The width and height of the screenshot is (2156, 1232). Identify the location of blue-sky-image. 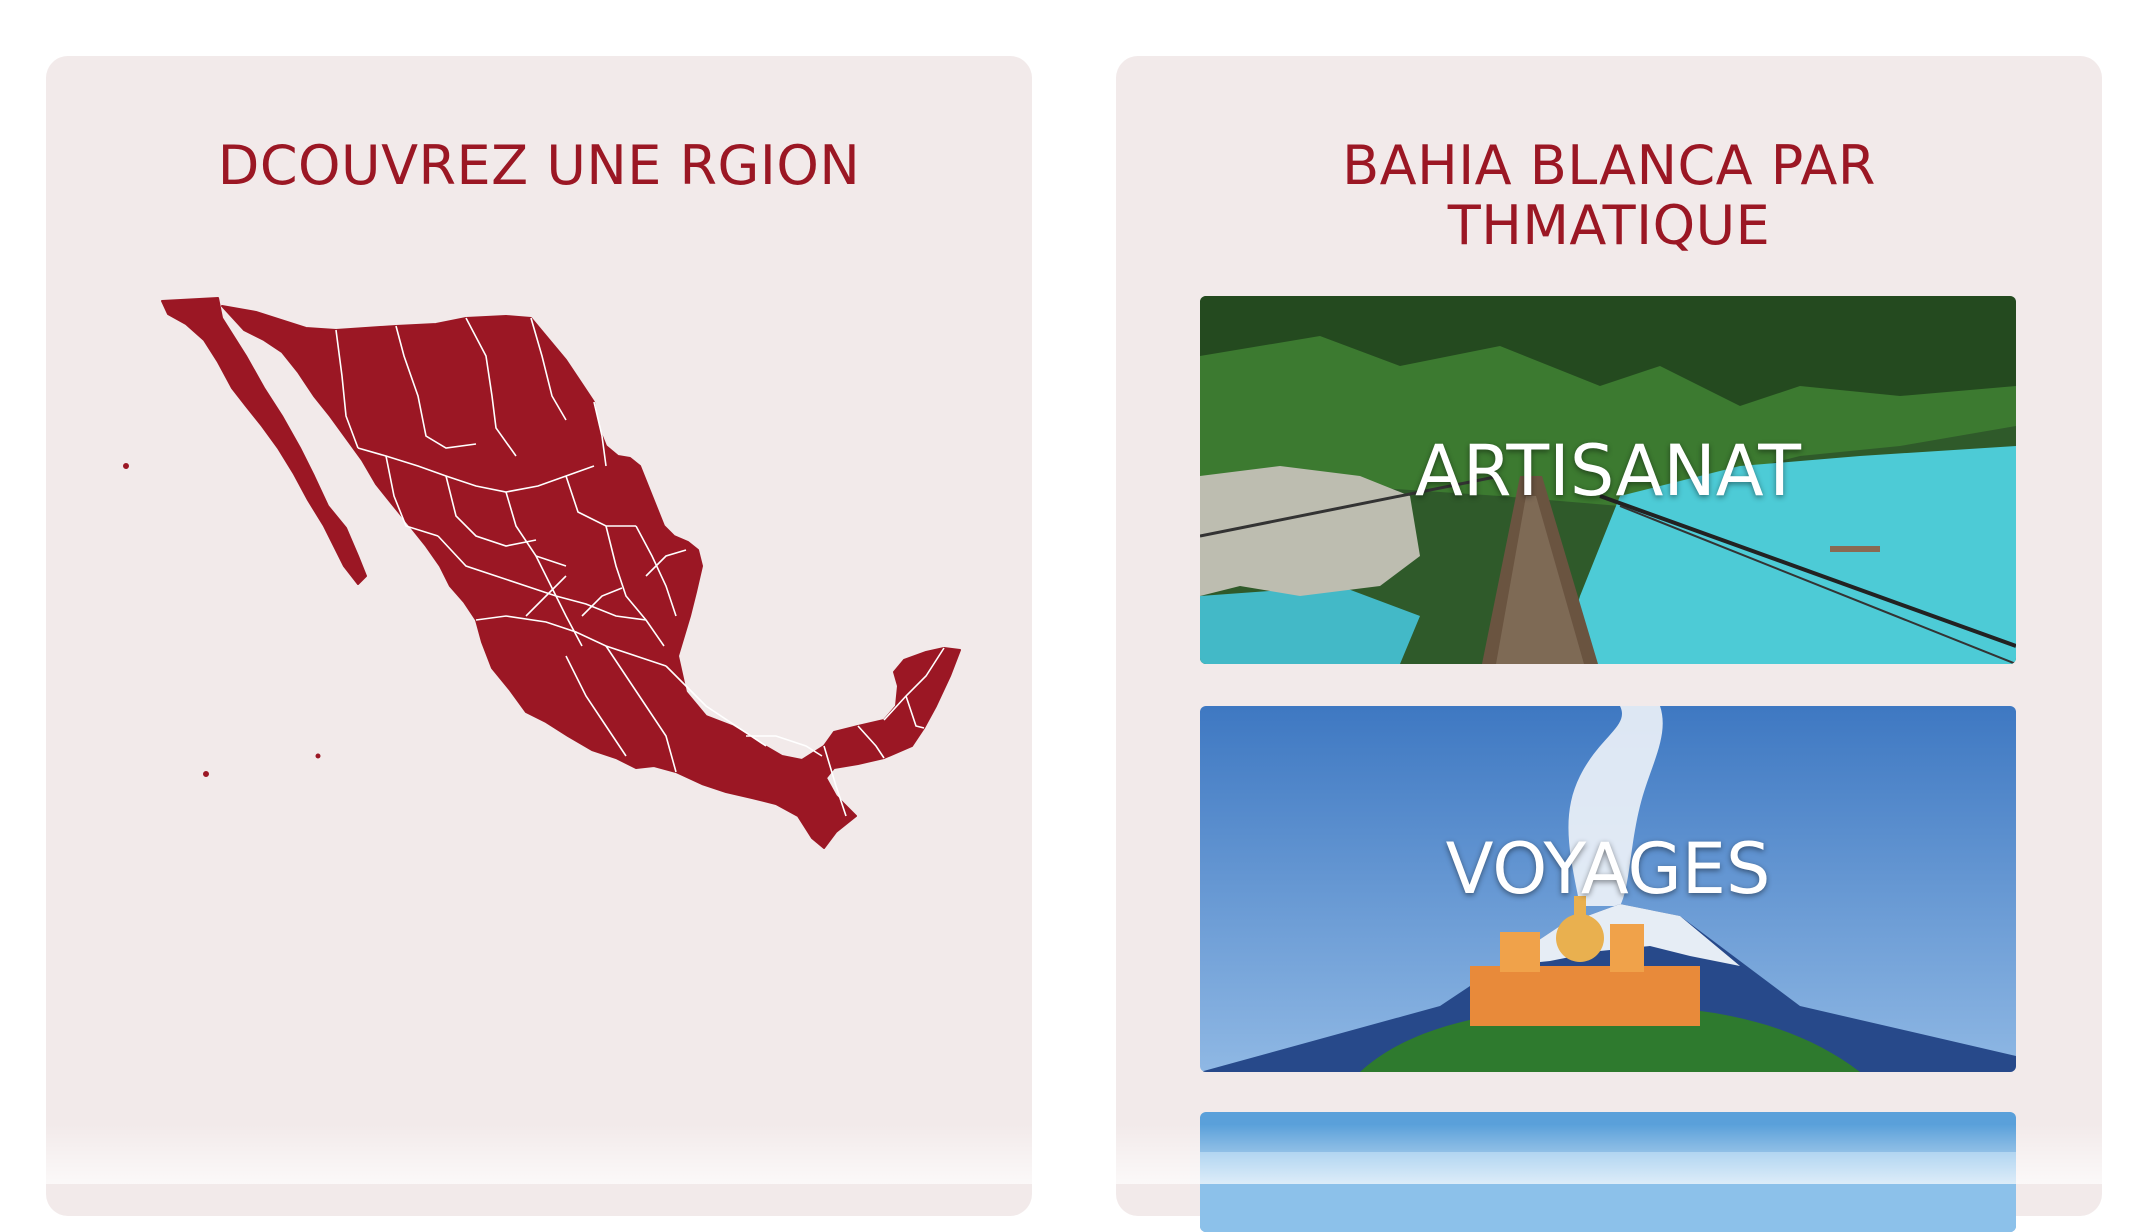
(1608, 1172).